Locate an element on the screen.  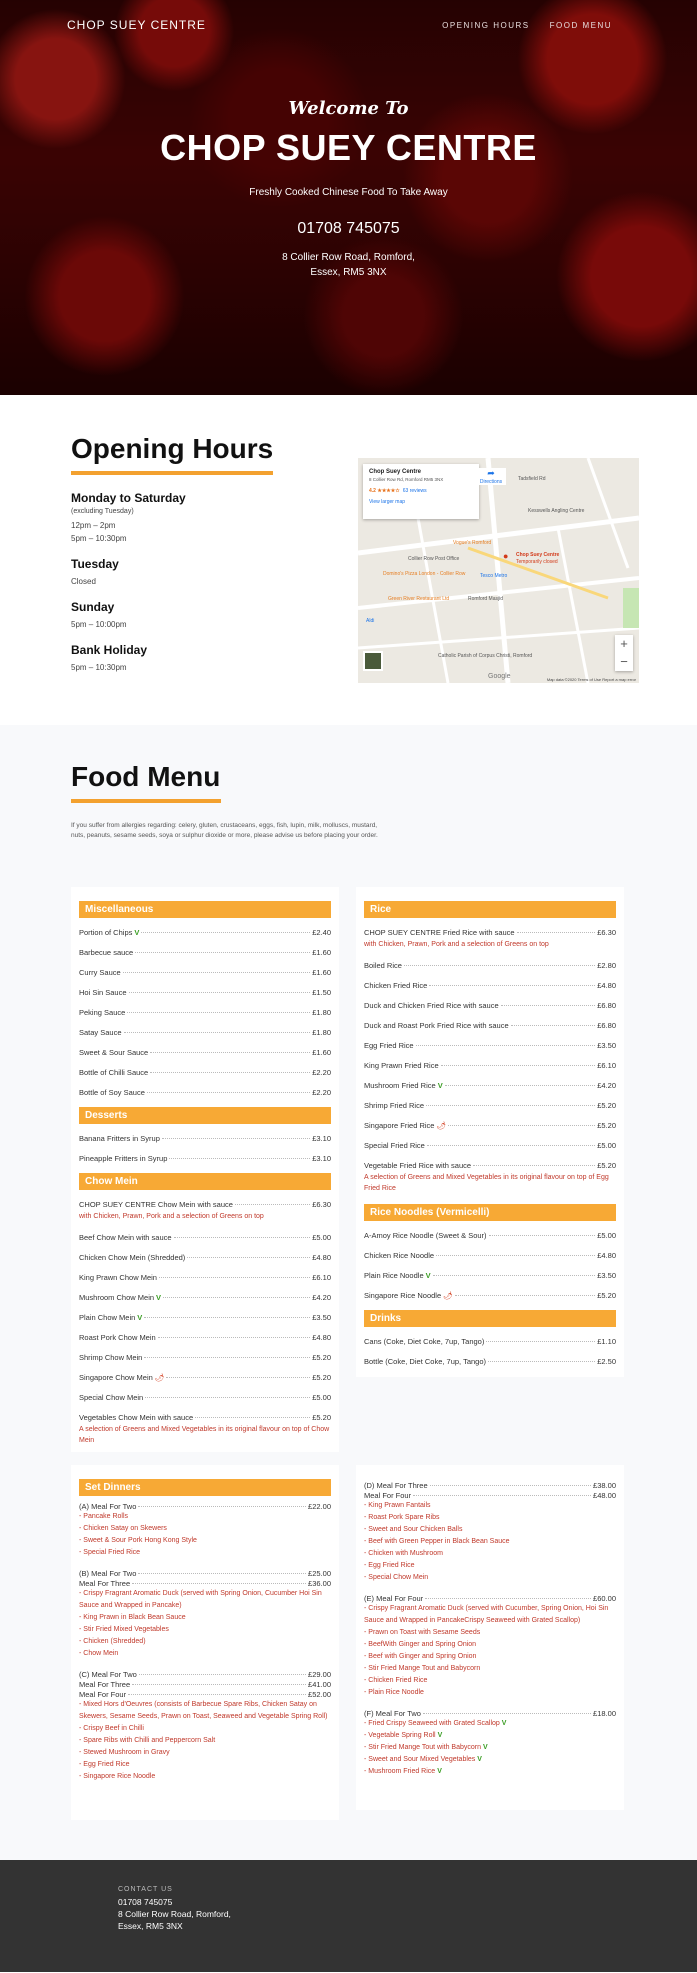
item-name: Duck and Chicken Fried Rice with sauce is located at coordinates (431, 1005).